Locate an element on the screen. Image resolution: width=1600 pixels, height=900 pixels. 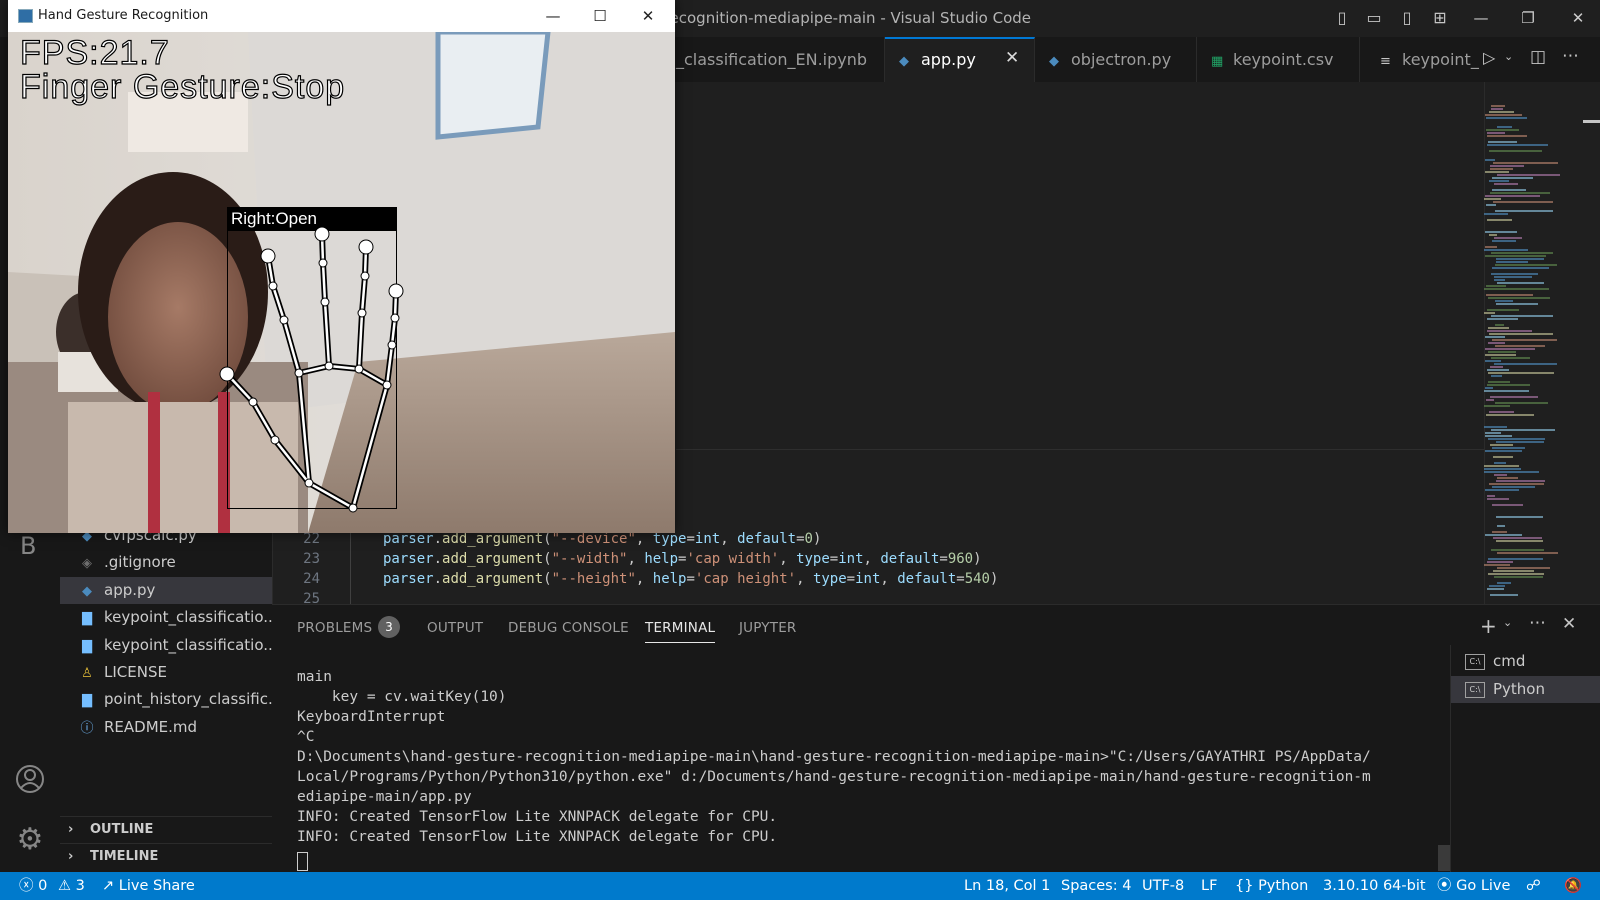
line-number: 22 is located at coordinates (311, 539).